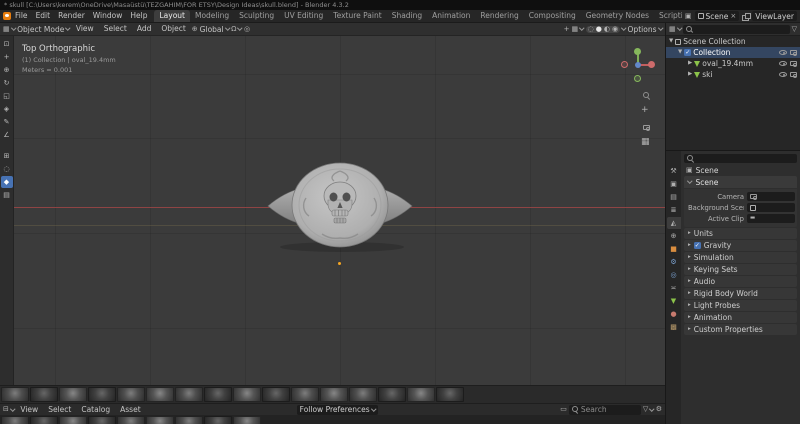  Describe the element at coordinates (660, 28) in the screenshot. I see `options-chevron-icon` at that location.